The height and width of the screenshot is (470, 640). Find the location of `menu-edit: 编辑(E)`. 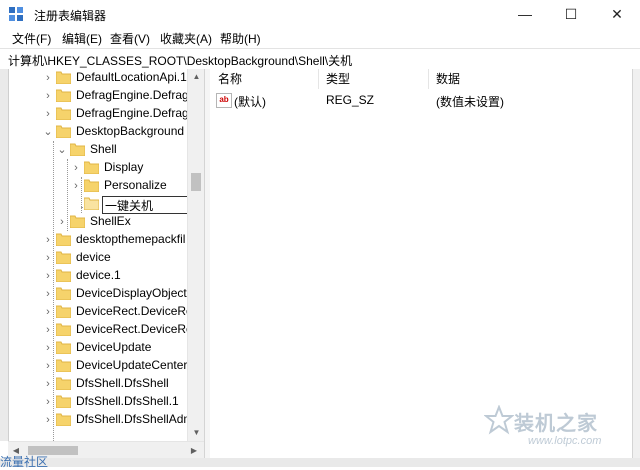

menu-edit: 编辑(E) is located at coordinates (82, 38).